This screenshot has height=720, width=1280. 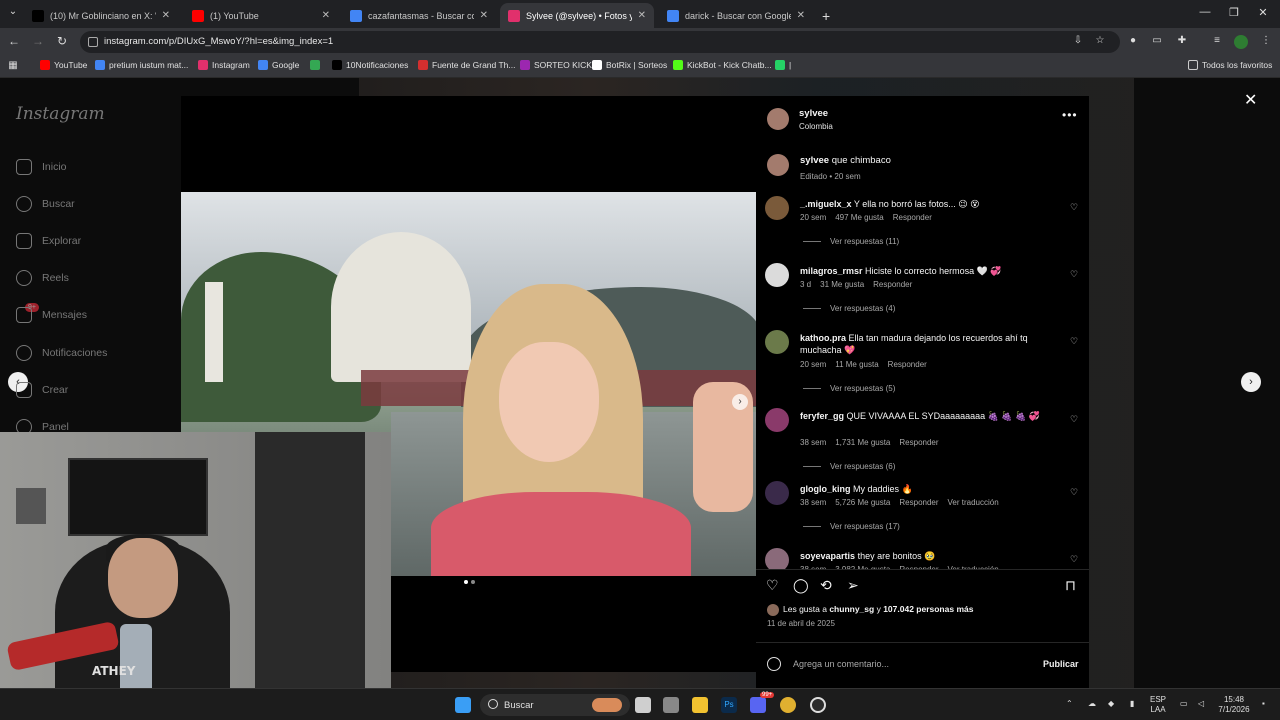 I want to click on commenter-username: milagros_rmsr, so click(x=831, y=271).